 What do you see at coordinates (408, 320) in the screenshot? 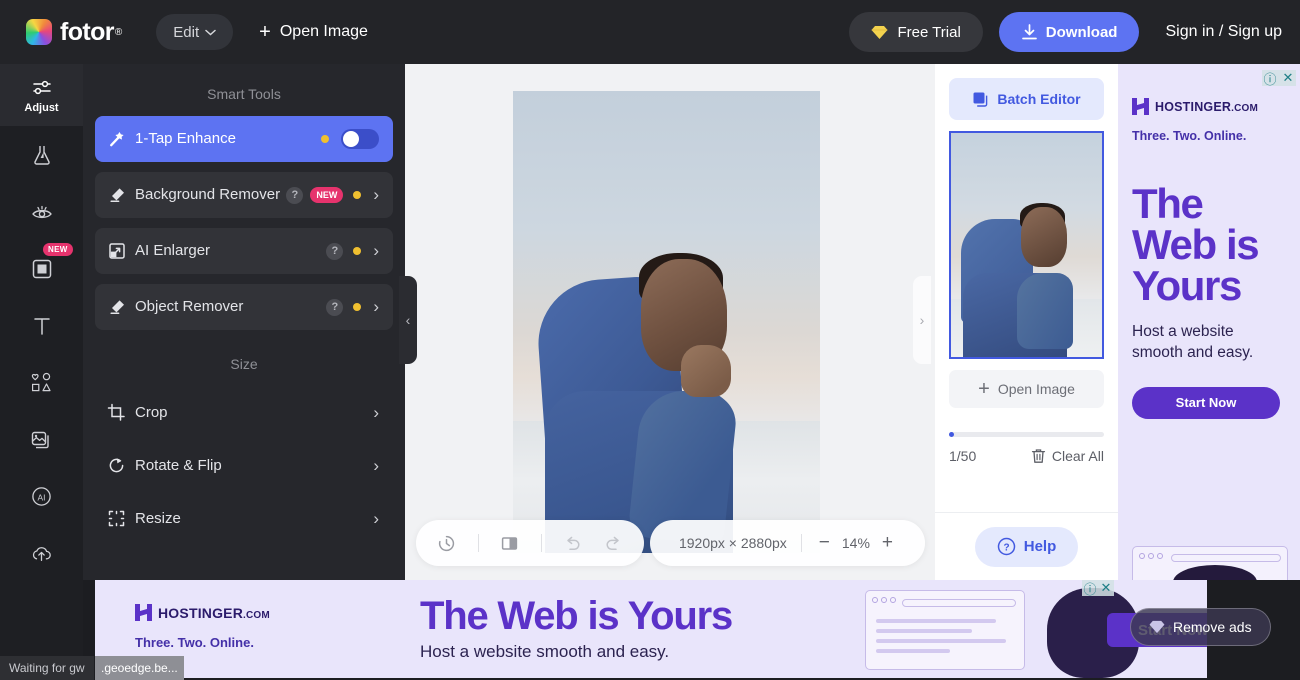
I see `collapse-left-panel-handle: ‹` at bounding box center [408, 320].